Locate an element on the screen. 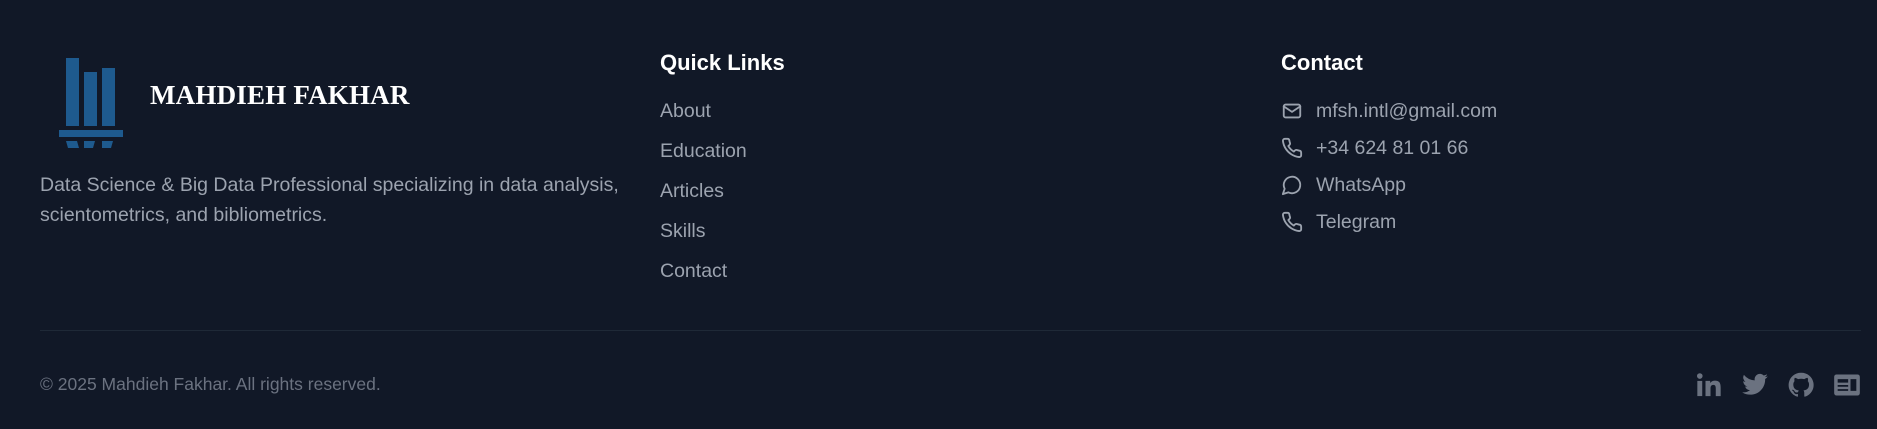 The height and width of the screenshot is (429, 1877). mail-icon is located at coordinates (1292, 111).